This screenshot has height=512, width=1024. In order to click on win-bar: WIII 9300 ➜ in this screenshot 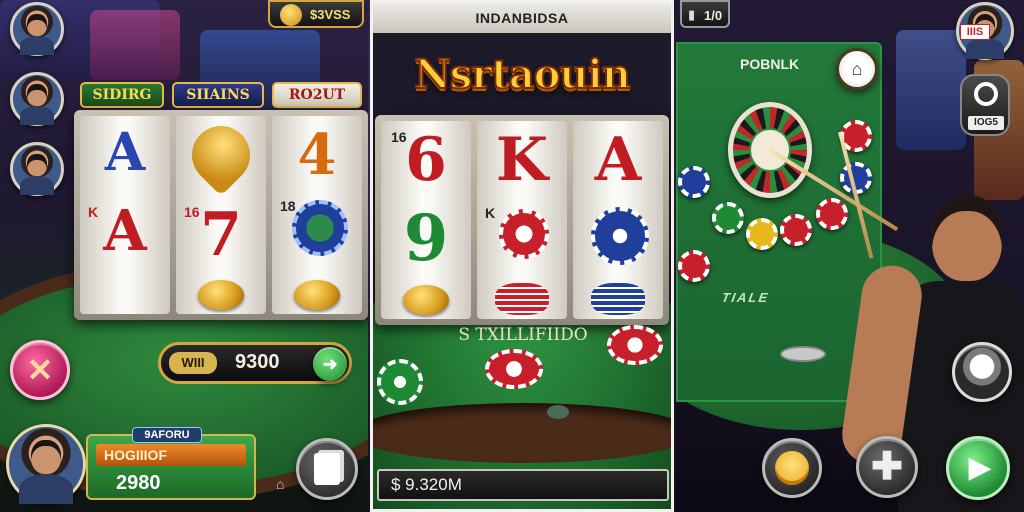, I will do `click(255, 363)`.